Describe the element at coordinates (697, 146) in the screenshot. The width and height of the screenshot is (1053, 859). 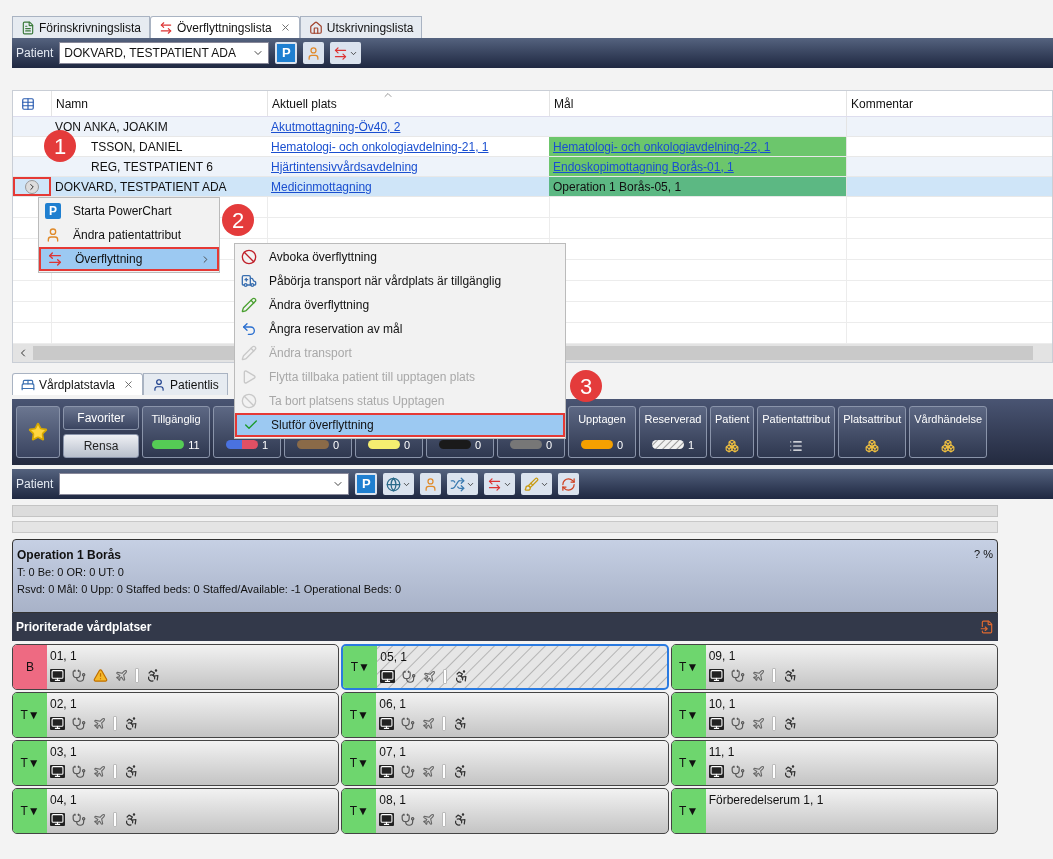
I see `goal-cell: Hematologi- och onkologiavdelning-22, 1` at that location.